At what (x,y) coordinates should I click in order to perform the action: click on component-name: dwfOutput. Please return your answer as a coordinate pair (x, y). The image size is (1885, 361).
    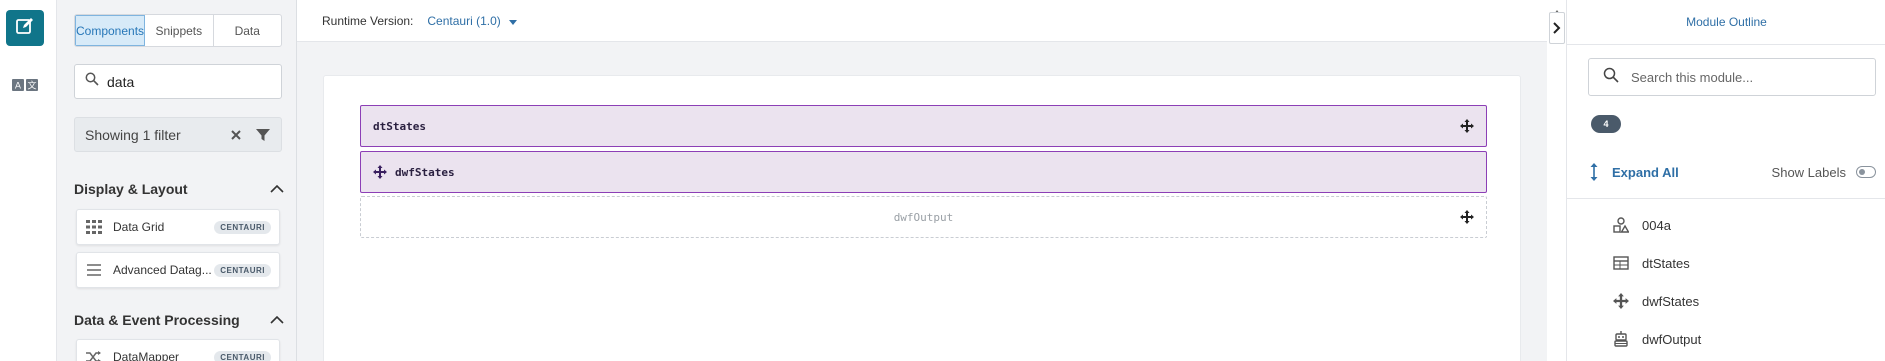
    Looking at the image, I should click on (923, 217).